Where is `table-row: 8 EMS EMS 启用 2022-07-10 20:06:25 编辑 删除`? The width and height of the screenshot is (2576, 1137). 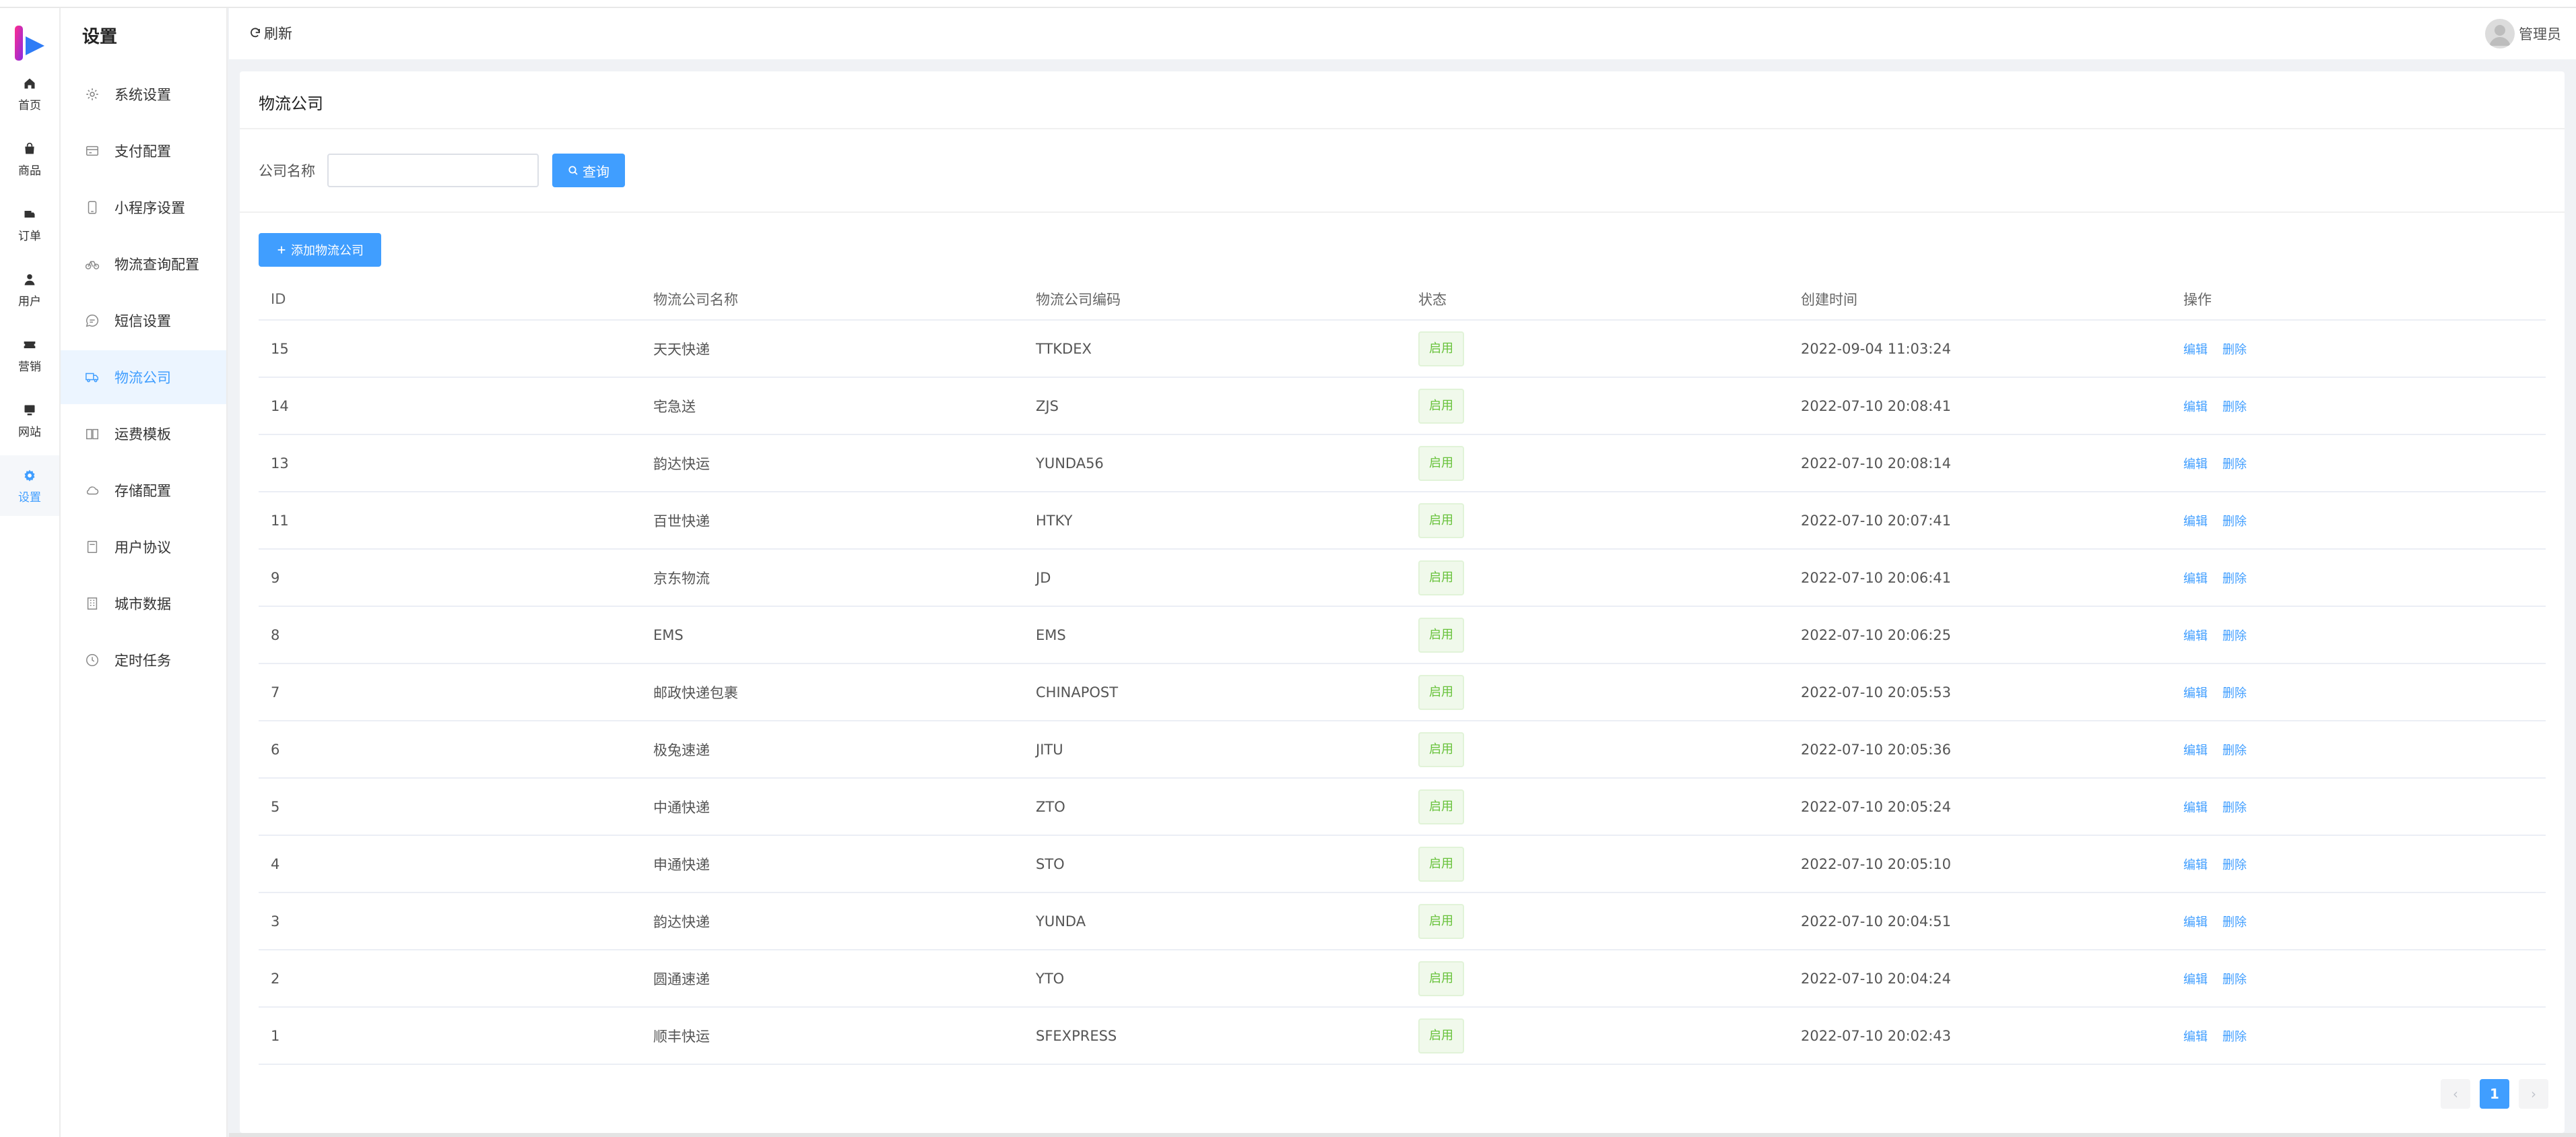
table-row: 8 EMS EMS 启用 2022-07-10 20:06:25 编辑 删除 is located at coordinates (1402, 635).